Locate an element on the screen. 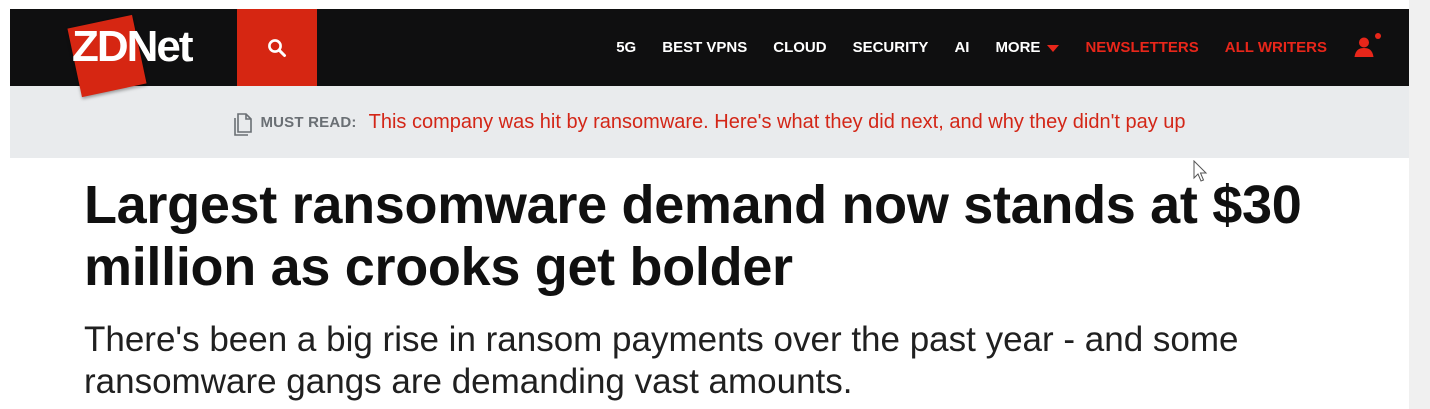 This screenshot has width=1430, height=409. search-icon is located at coordinates (277, 47).